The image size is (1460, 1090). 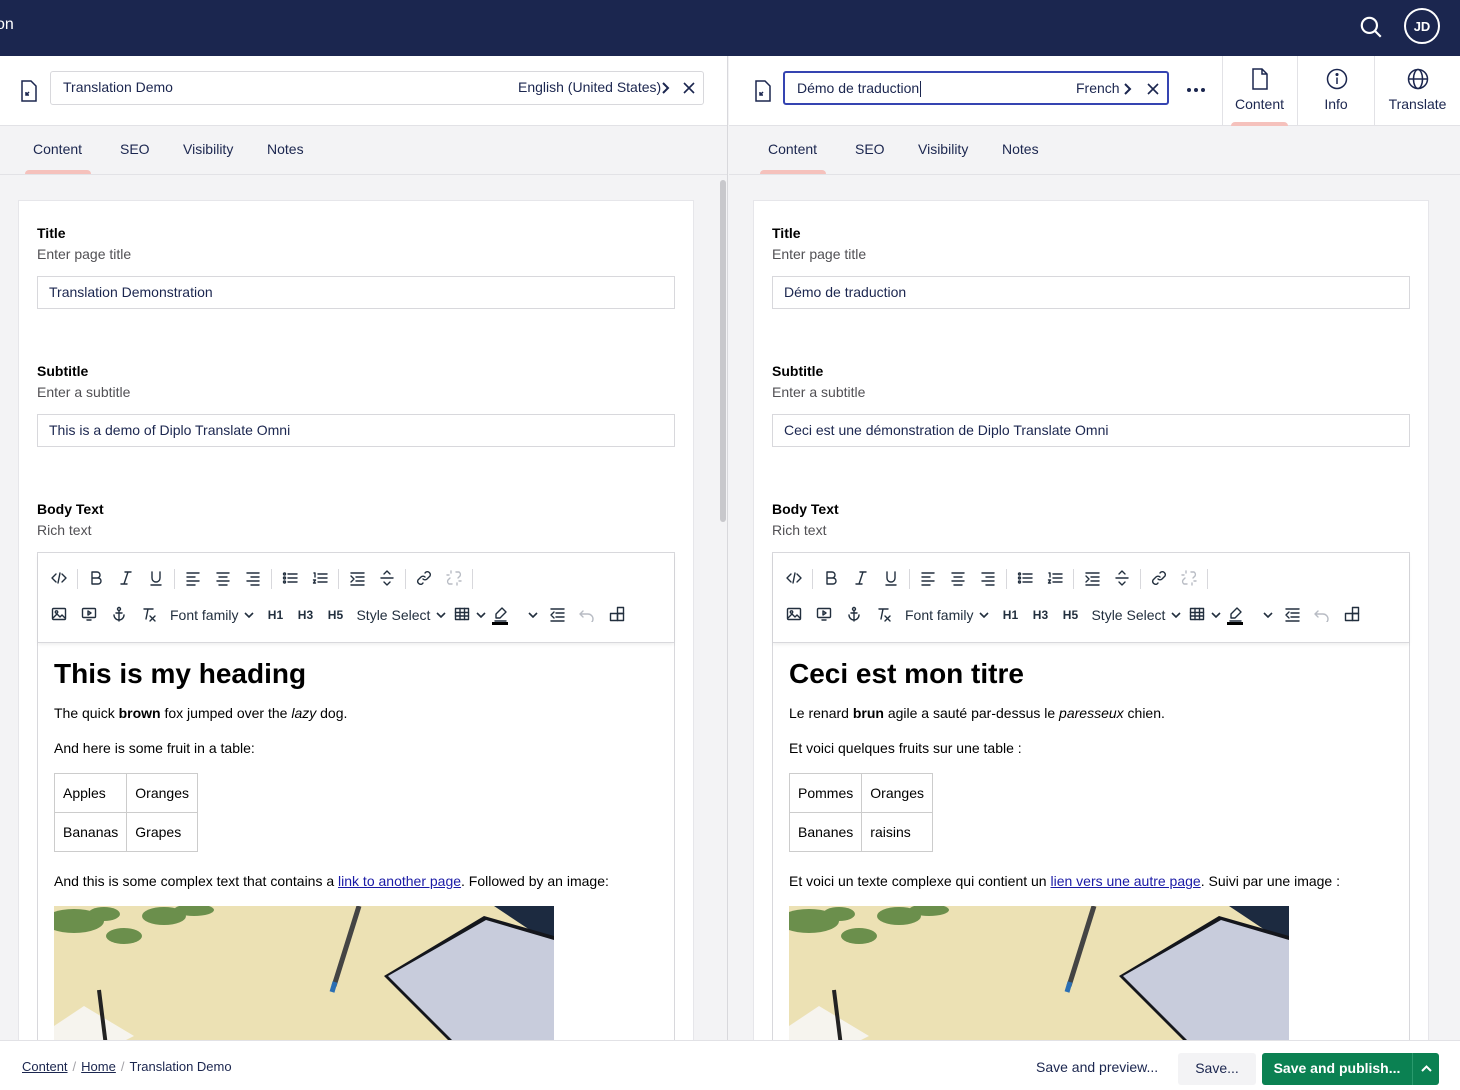 I want to click on section-name: on, so click(x=7, y=25).